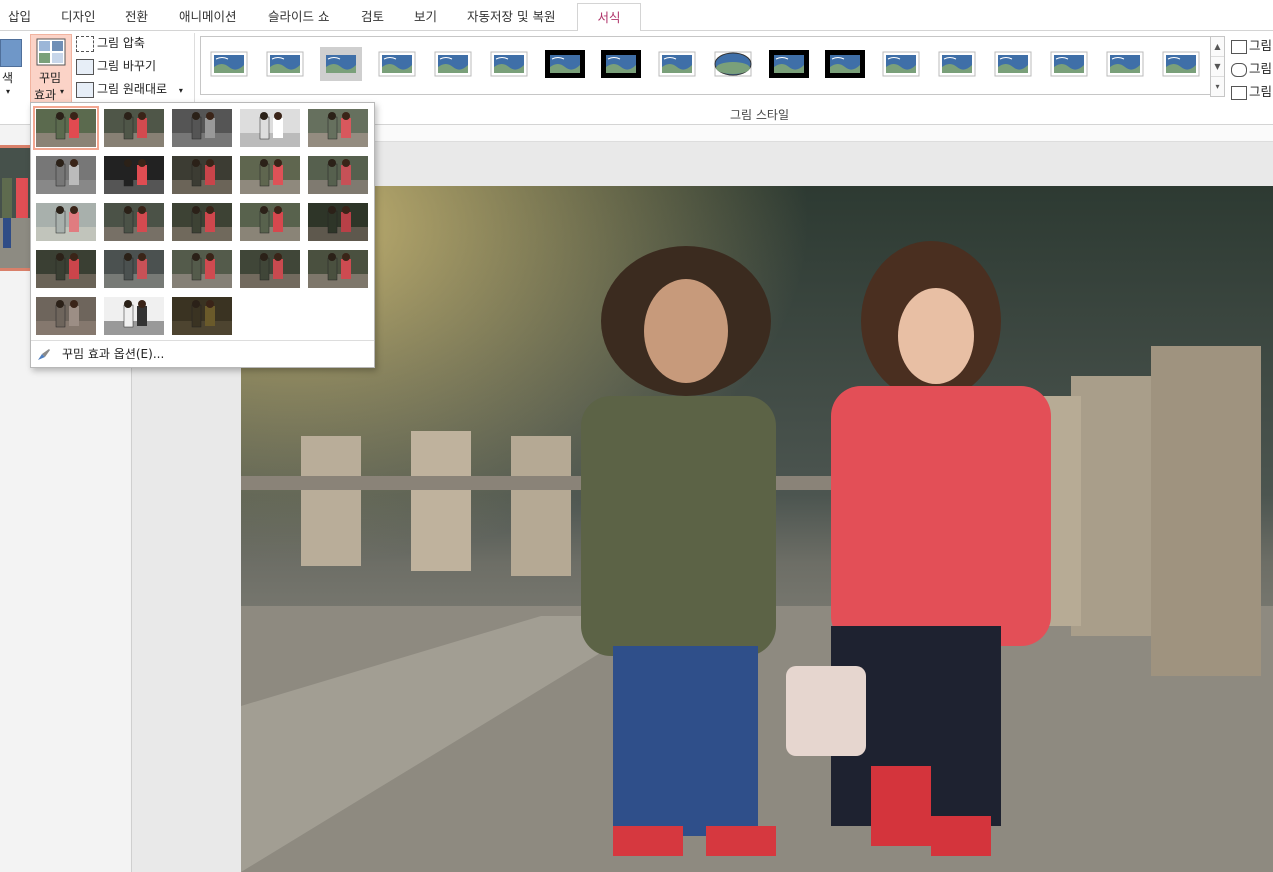  I want to click on change-picture-icon, so click(85, 66).